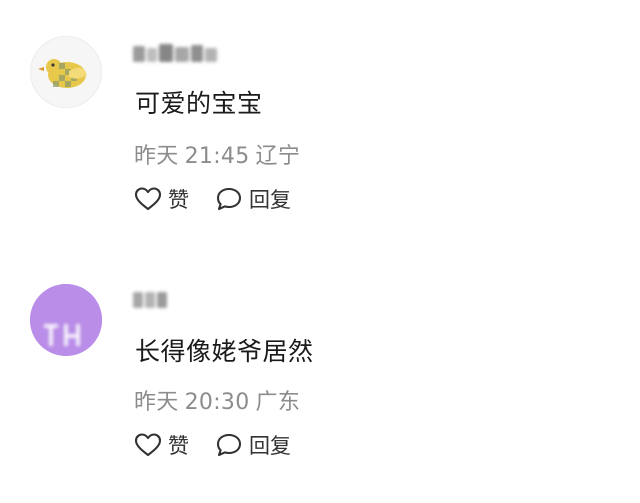  I want to click on comment-location: 广东, so click(278, 402).